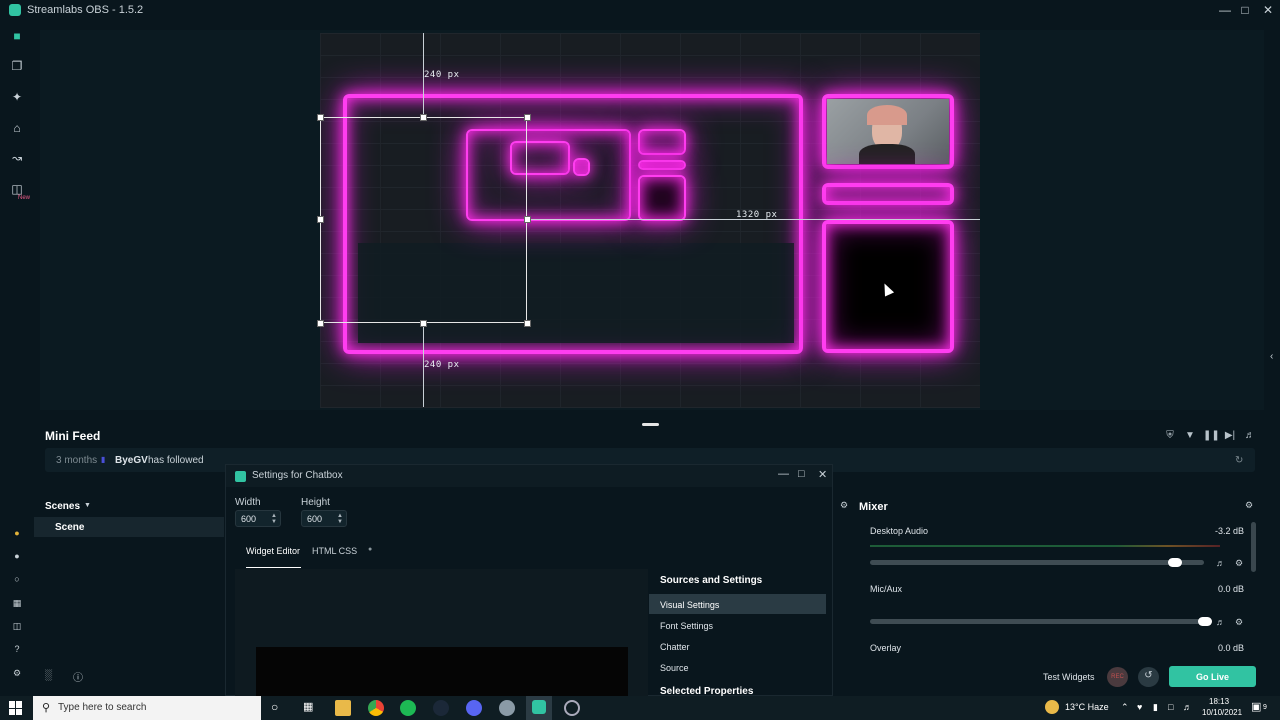 The width and height of the screenshot is (1280, 720). Describe the element at coordinates (17, 36) in the screenshot. I see `studio-mode-camera-icon: ■` at that location.